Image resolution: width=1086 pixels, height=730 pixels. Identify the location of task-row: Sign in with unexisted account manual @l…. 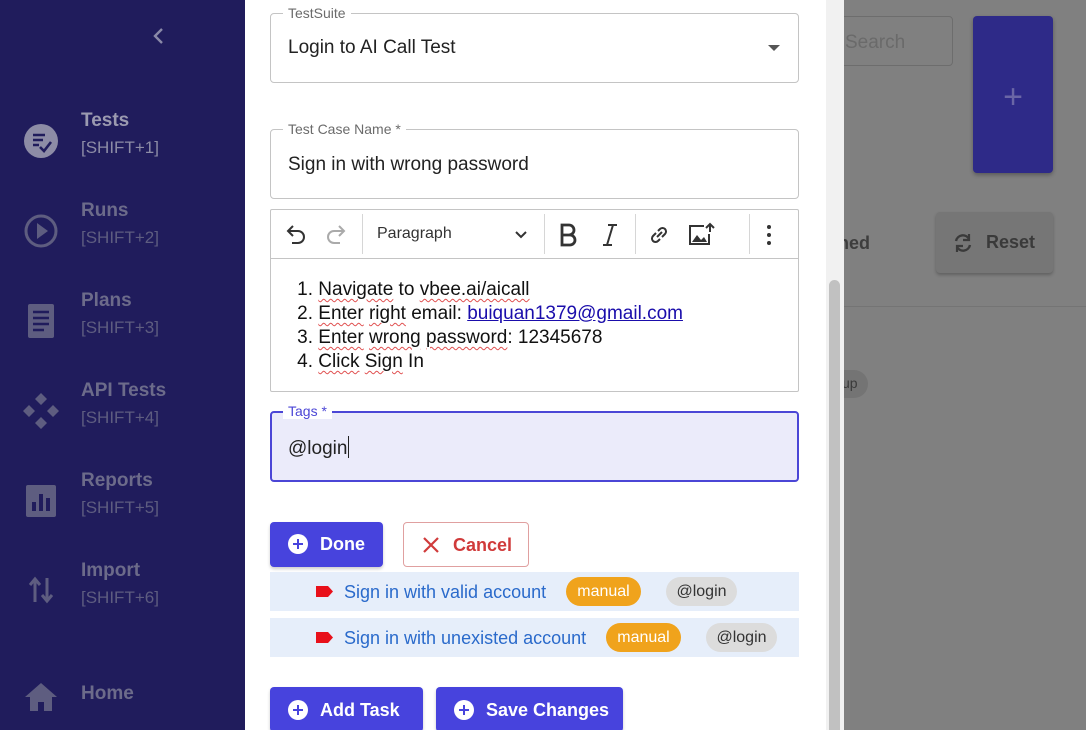
(534, 637).